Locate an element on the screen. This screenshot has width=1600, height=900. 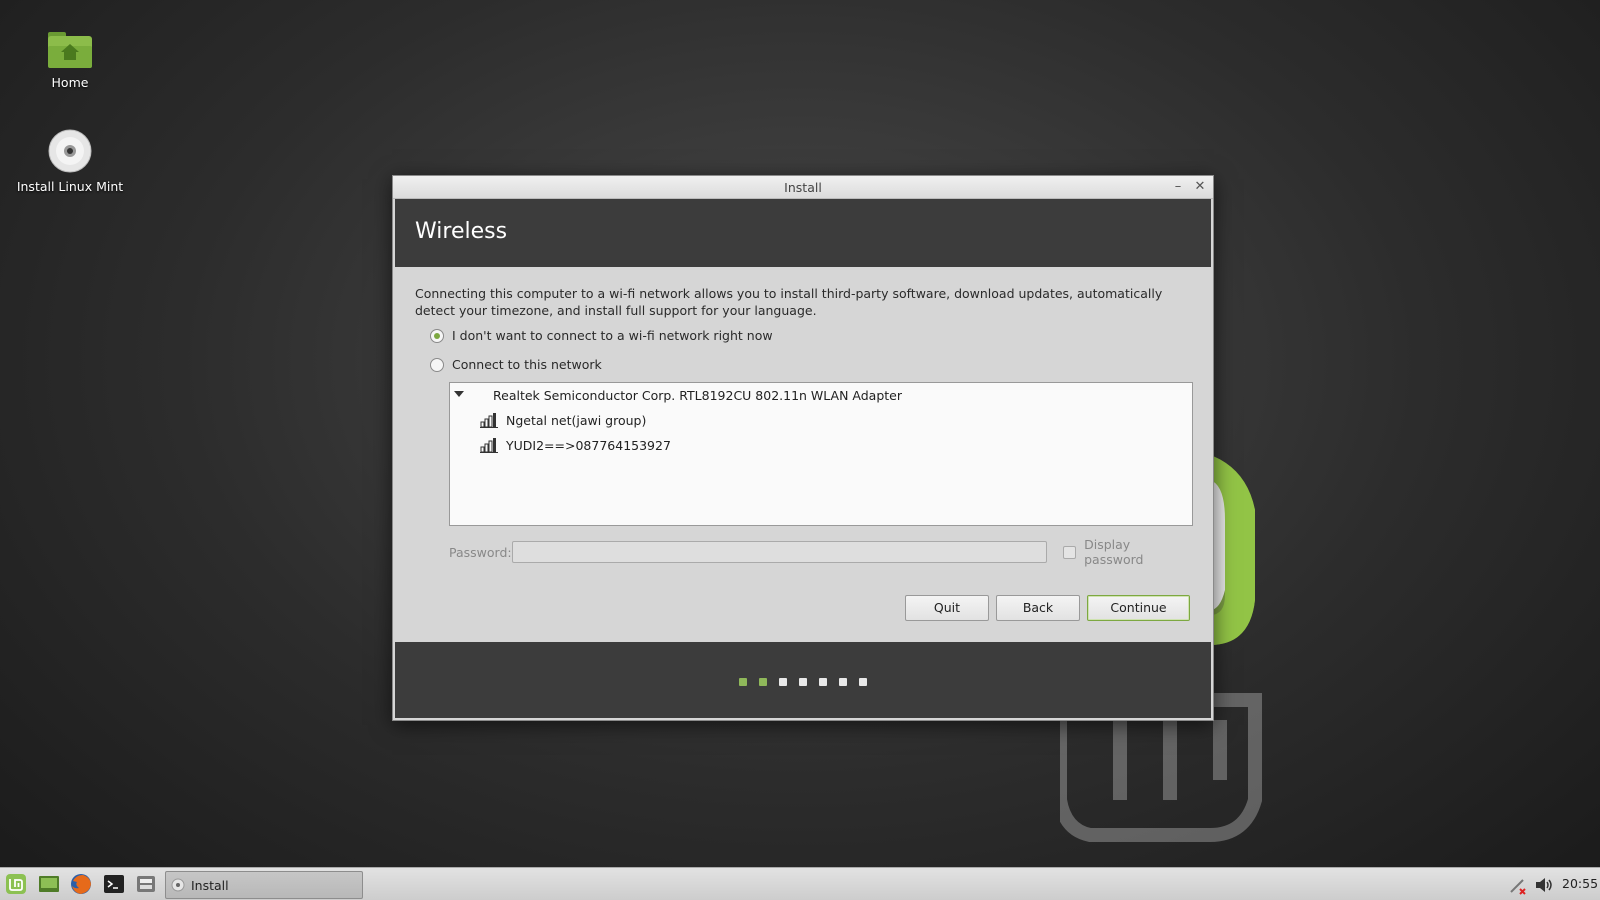
network-disconnected-icon is located at coordinates (1518, 885).